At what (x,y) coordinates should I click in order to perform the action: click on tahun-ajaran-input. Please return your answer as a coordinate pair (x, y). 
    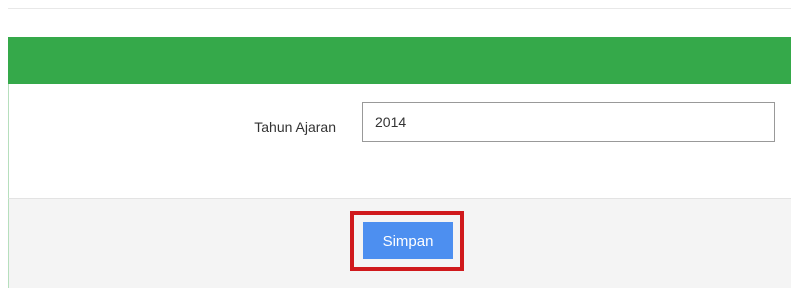
    Looking at the image, I should click on (568, 122).